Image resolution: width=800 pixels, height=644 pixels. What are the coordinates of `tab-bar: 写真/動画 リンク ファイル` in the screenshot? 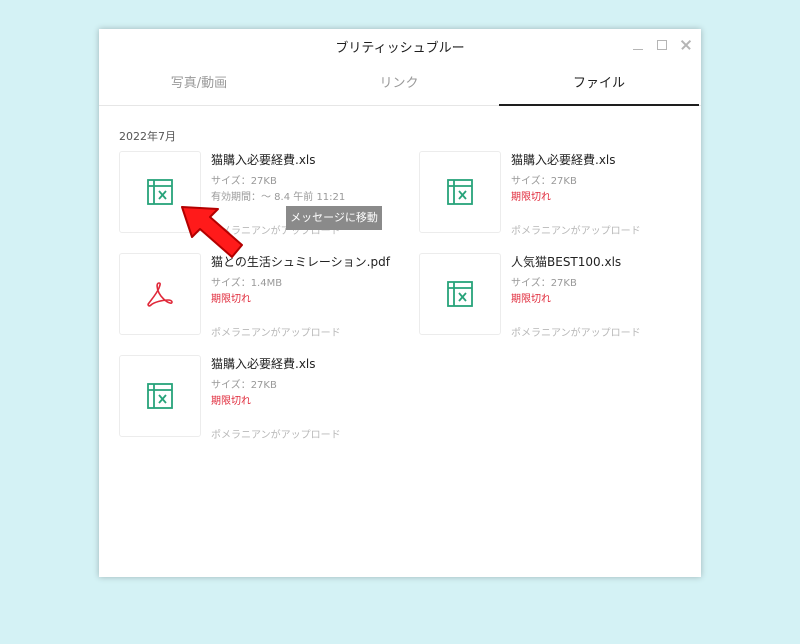 It's located at (400, 84).